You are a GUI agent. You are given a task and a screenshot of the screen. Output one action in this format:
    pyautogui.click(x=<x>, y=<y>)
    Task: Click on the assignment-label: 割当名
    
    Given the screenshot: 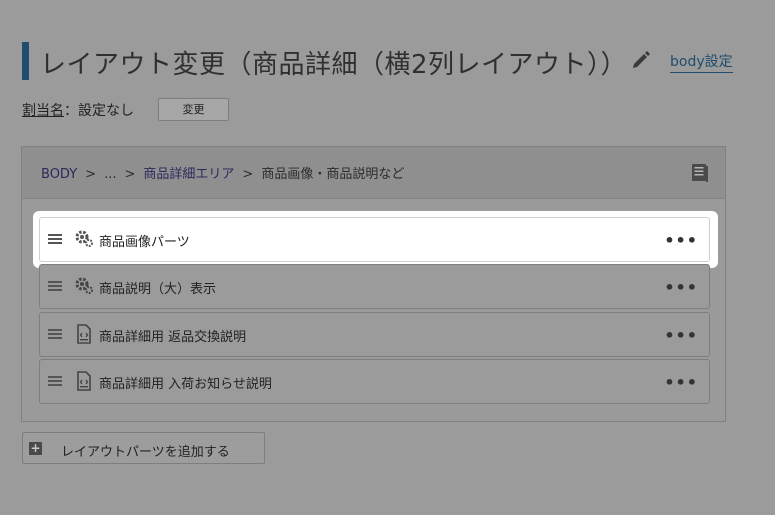 What is the action you would take?
    pyautogui.click(x=43, y=111)
    